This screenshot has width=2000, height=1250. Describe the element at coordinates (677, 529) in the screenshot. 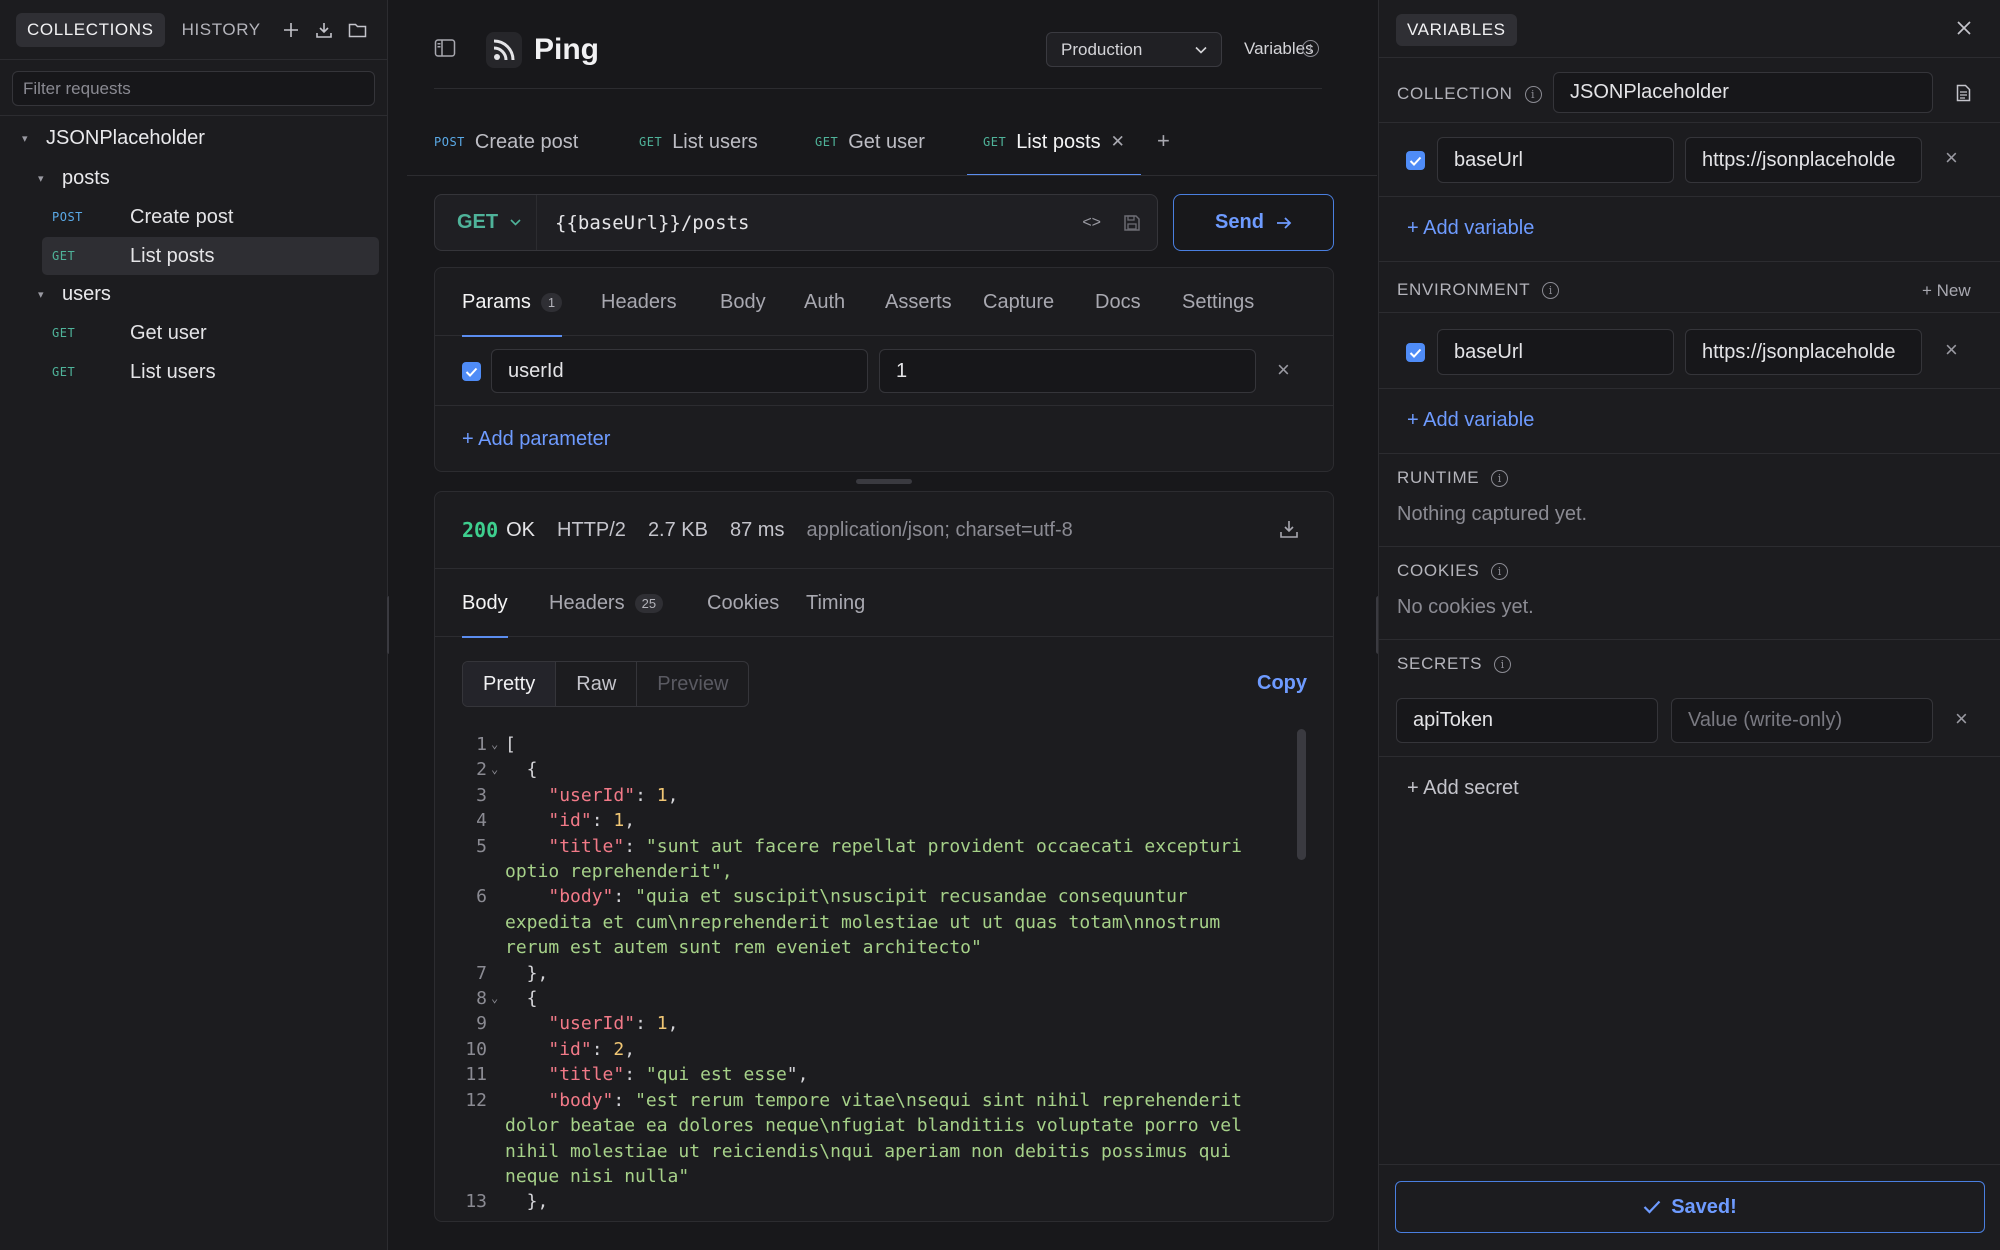

I see `response-size: 2.7 KB` at that location.